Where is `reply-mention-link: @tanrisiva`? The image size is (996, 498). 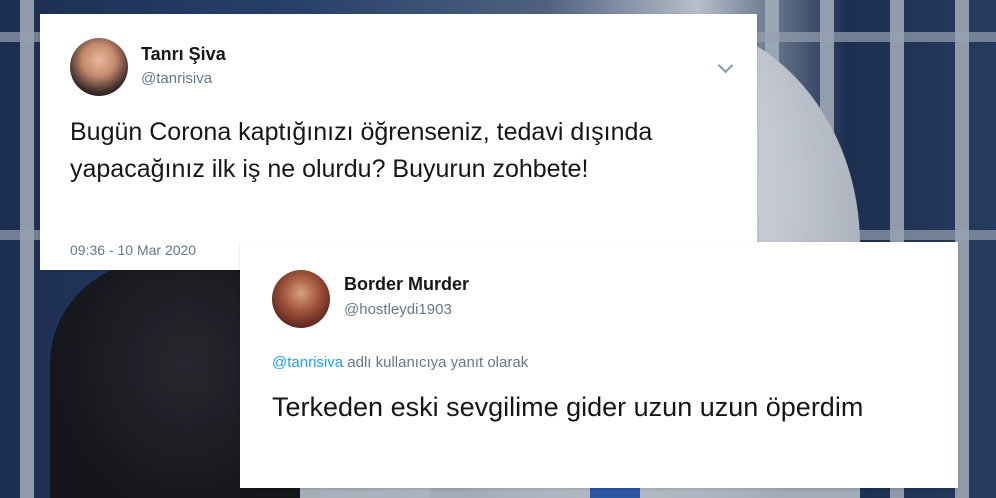
reply-mention-link: @tanrisiva is located at coordinates (307, 362).